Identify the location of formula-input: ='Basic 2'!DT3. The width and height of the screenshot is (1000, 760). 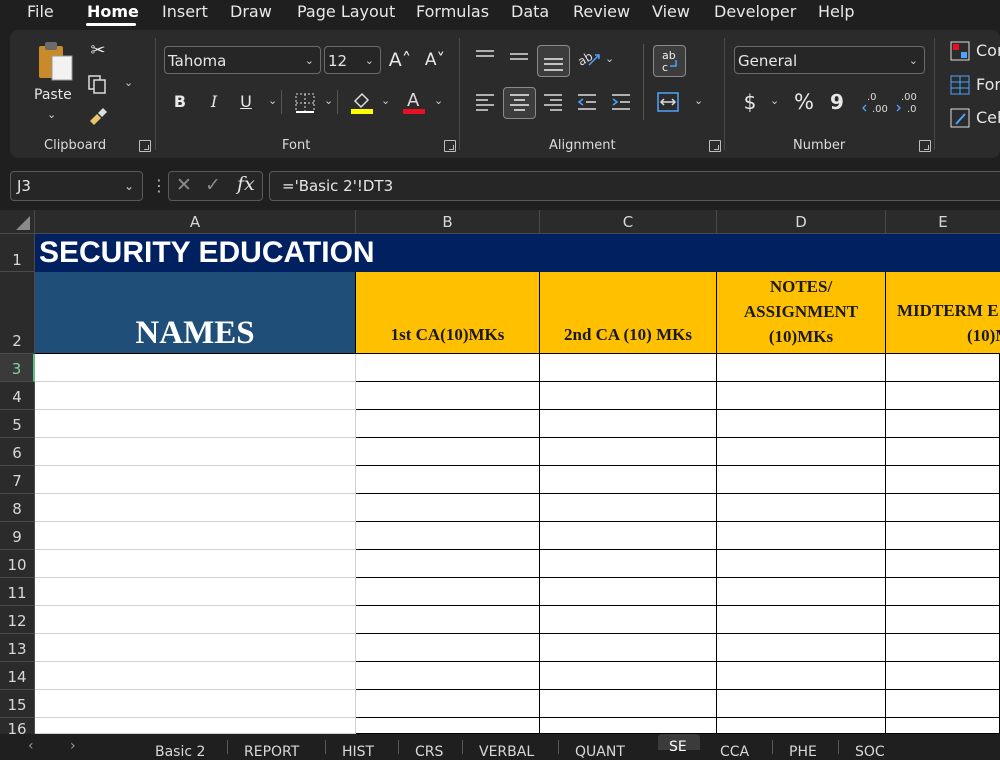
(634, 186).